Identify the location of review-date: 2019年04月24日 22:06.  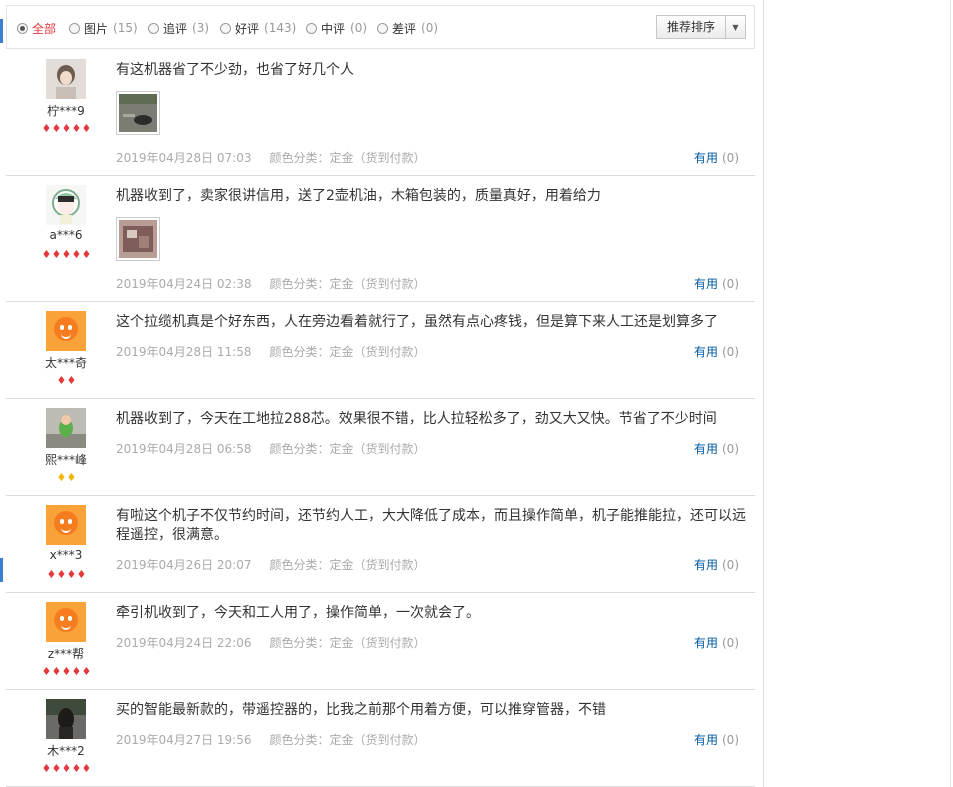
(184, 643).